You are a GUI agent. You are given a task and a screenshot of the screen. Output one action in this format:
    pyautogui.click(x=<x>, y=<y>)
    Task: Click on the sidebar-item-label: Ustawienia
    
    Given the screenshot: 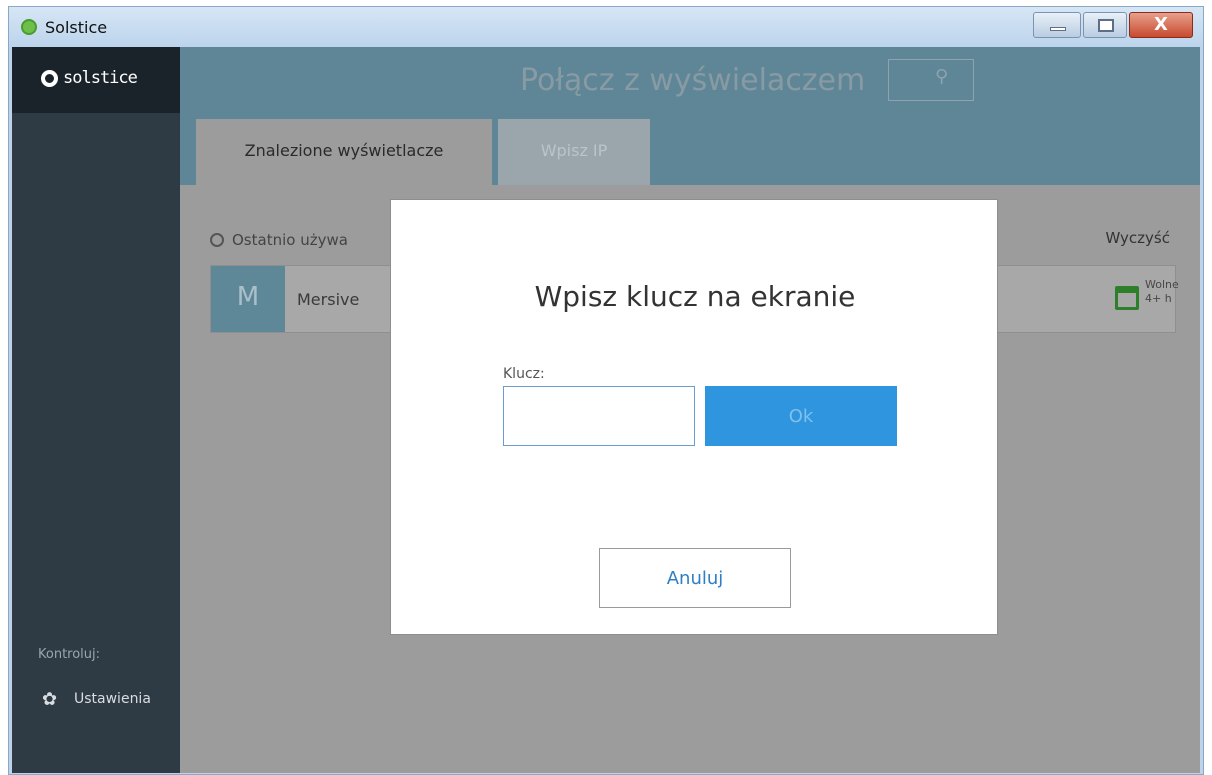 What is the action you would take?
    pyautogui.click(x=112, y=699)
    